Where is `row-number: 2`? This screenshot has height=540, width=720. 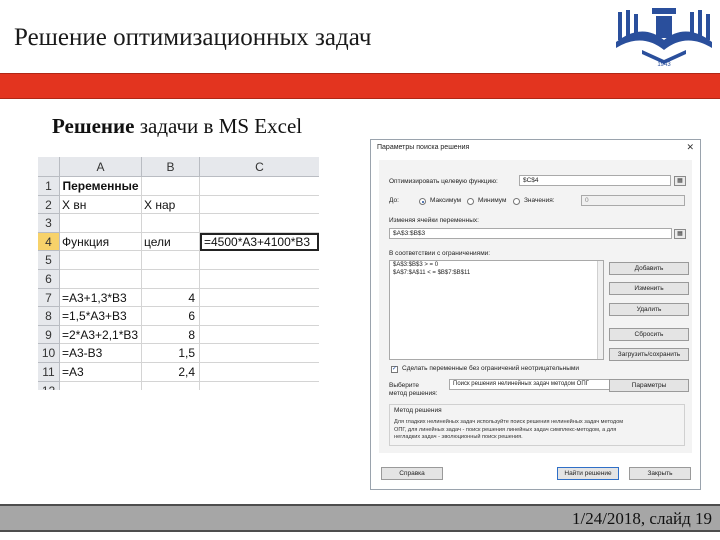
row-number: 2 is located at coordinates (49, 205).